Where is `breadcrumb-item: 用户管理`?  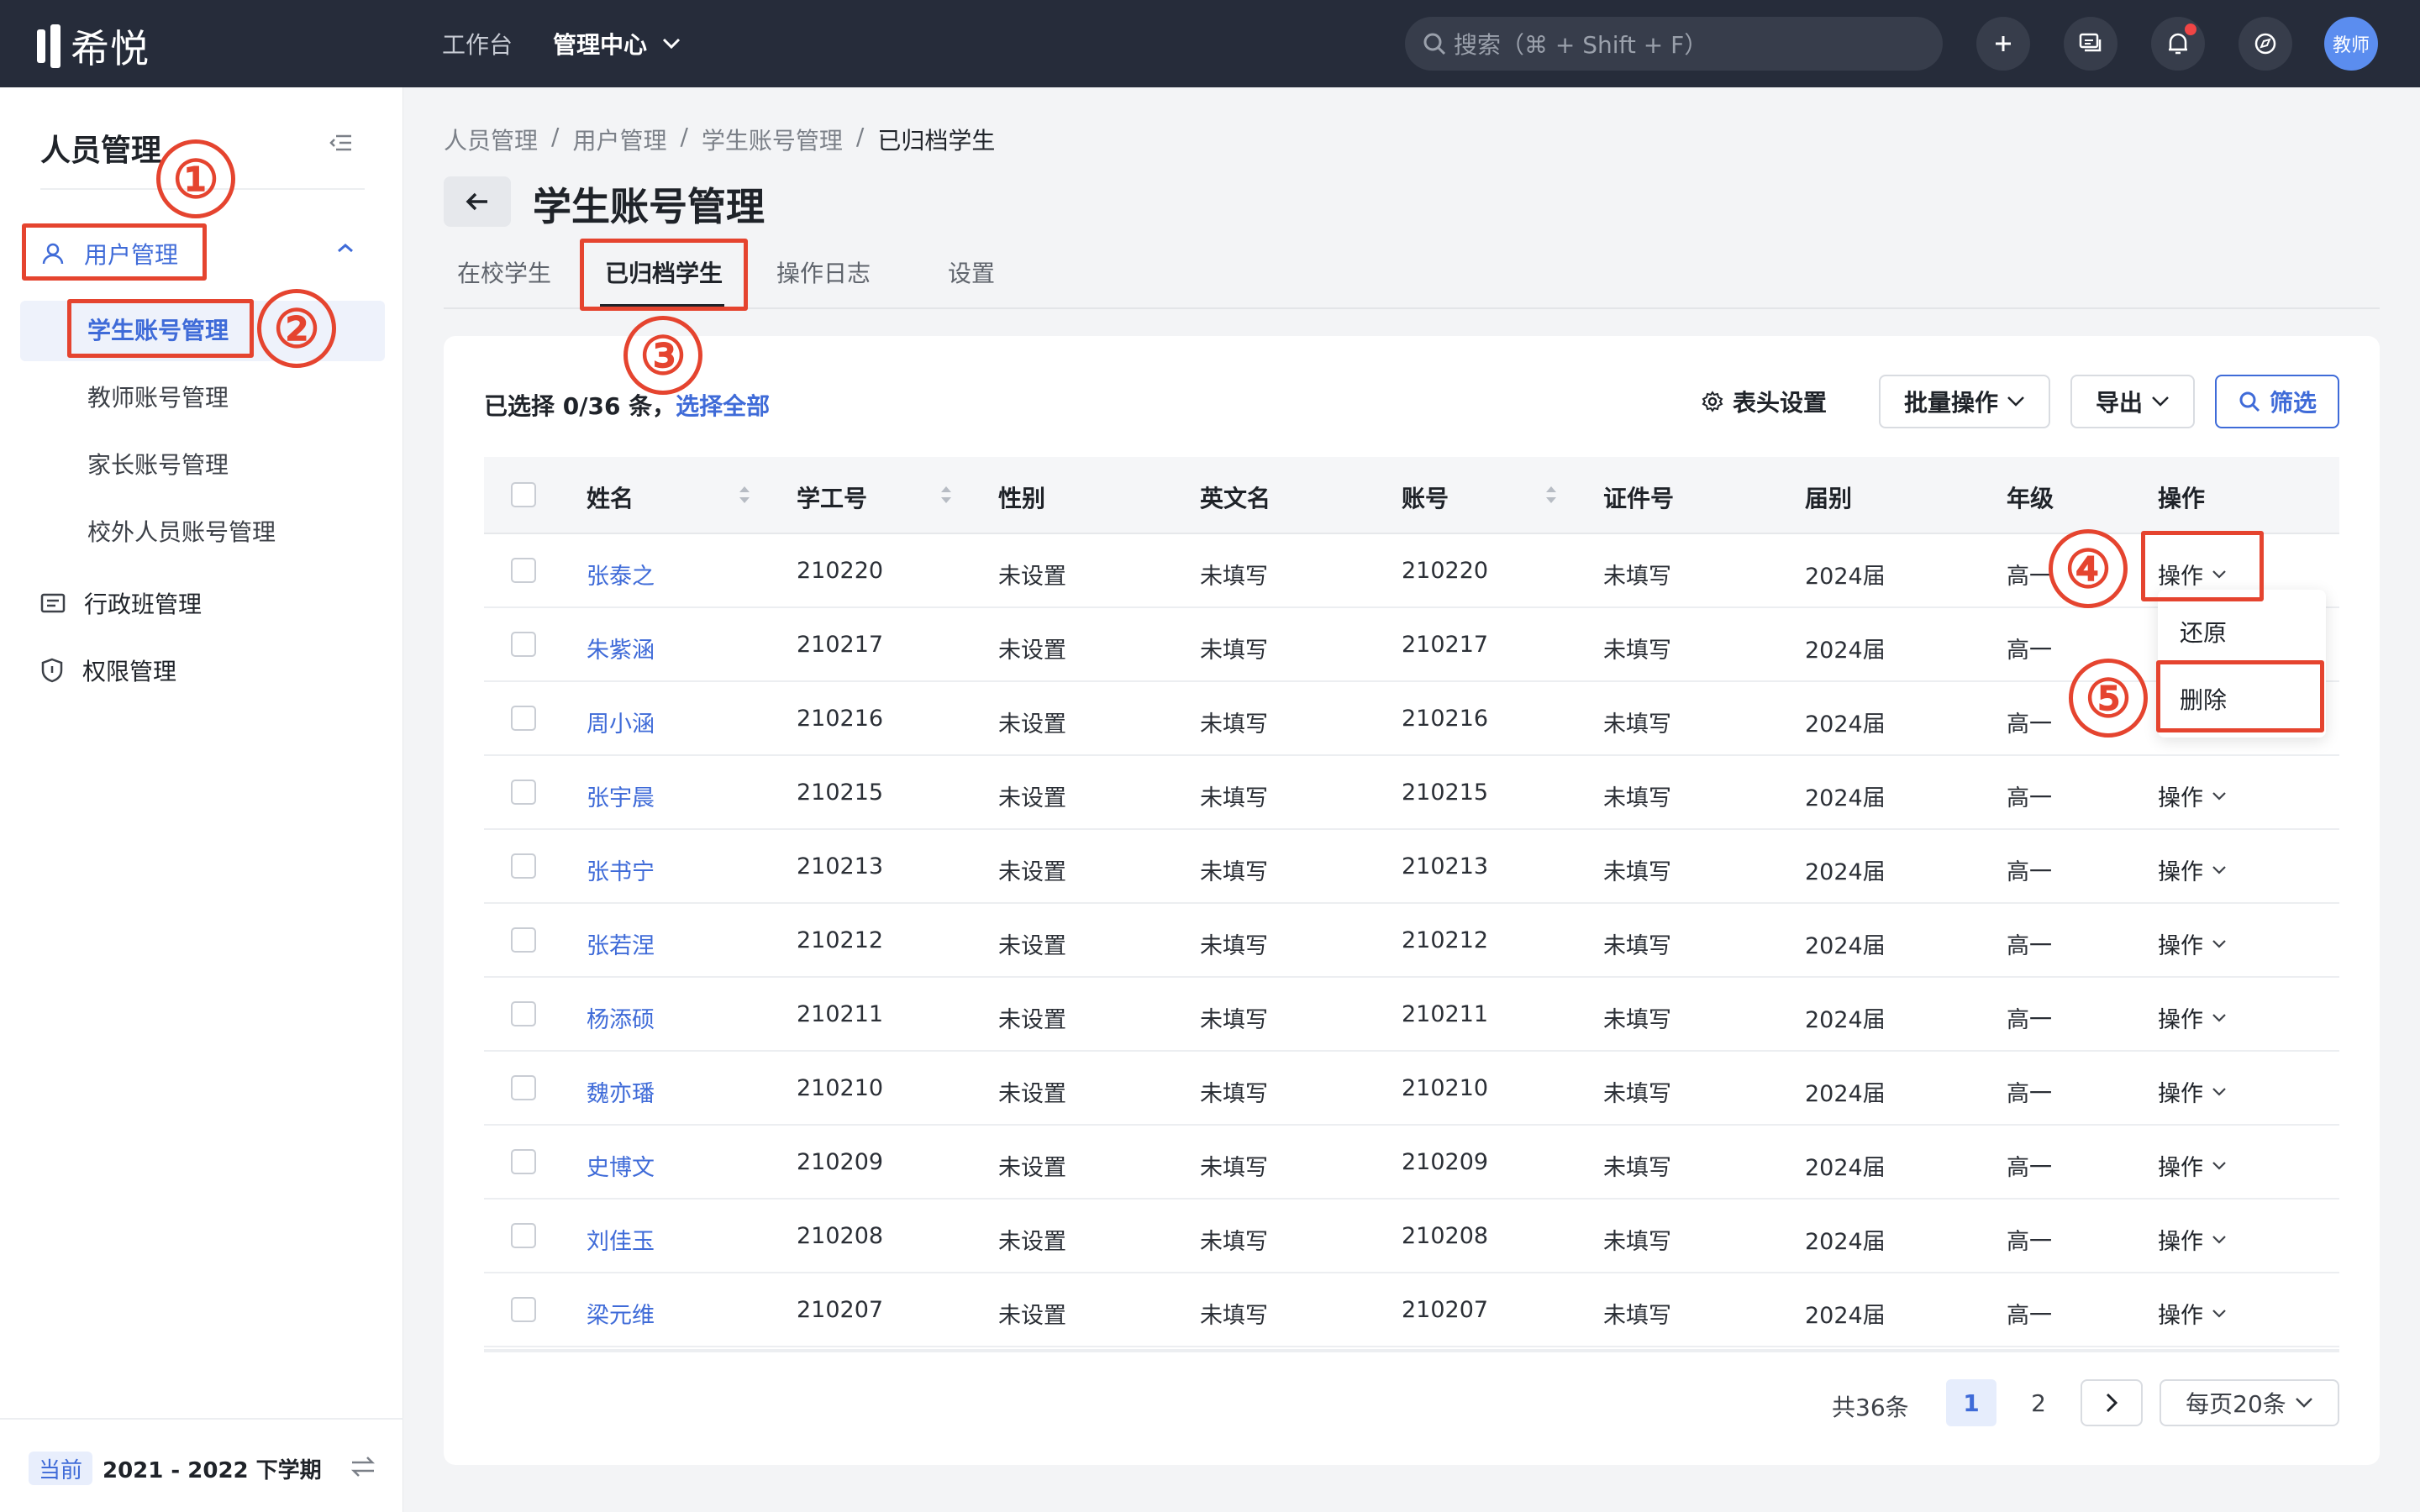 breadcrumb-item: 用户管理 is located at coordinates (619, 139).